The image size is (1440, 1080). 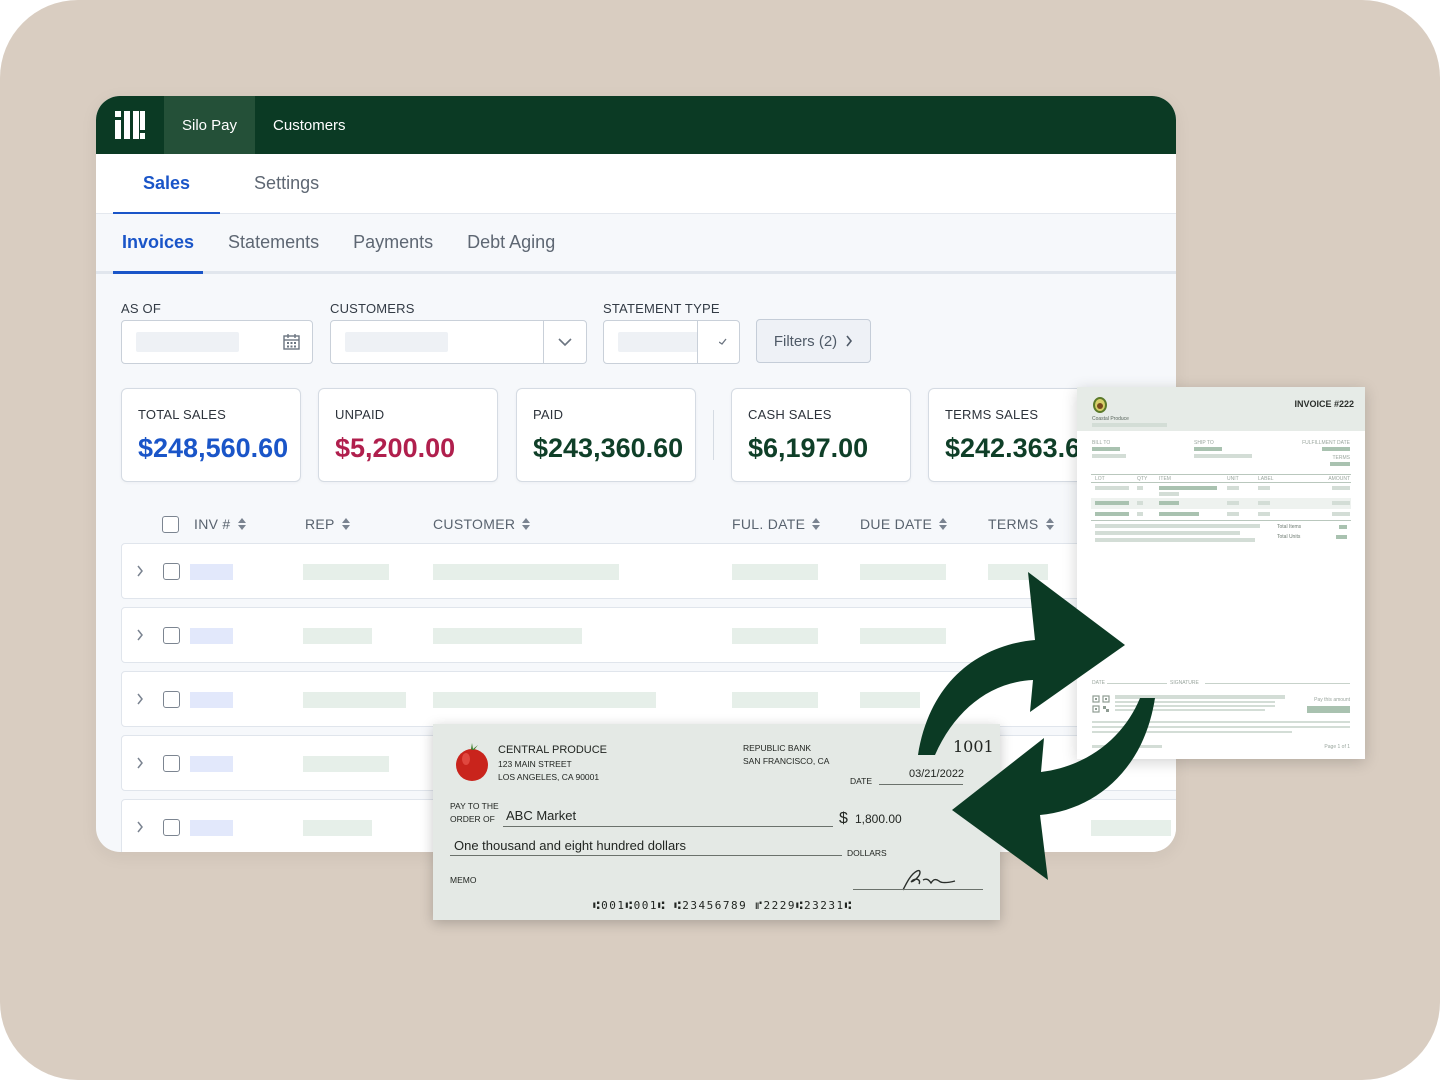 I want to click on as-of-label: AS OF, so click(x=141, y=308).